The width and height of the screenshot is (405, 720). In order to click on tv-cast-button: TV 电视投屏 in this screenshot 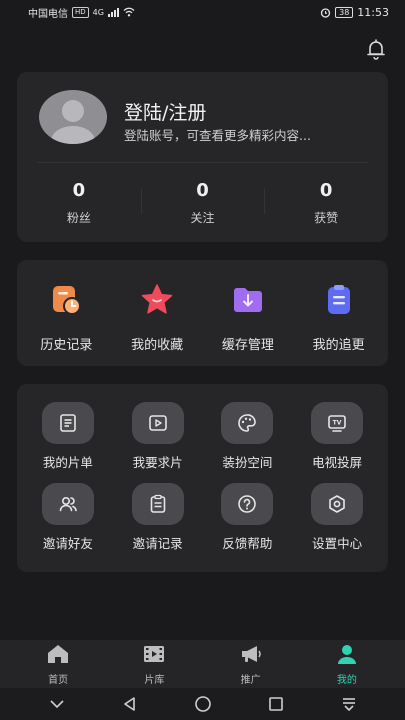, I will do `click(337, 436)`.